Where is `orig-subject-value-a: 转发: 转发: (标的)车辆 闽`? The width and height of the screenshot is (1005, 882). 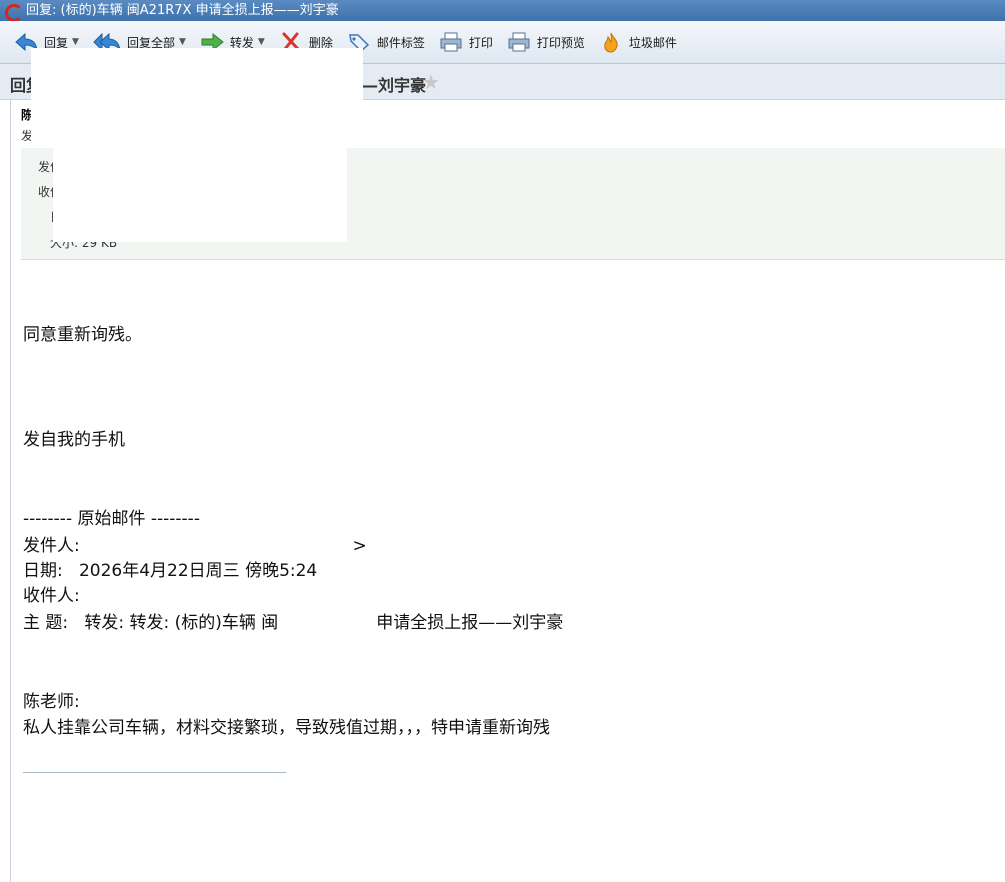
orig-subject-value-a: 转发: 转发: (标的)车辆 闽 is located at coordinates (181, 623).